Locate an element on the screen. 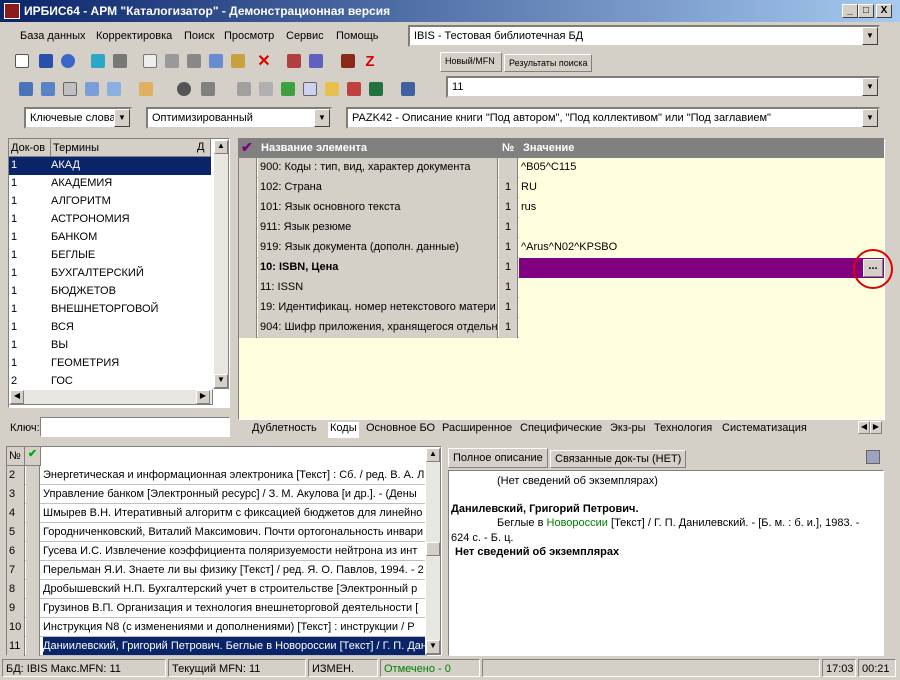 This screenshot has height=680, width=900. terms-hscrollbar: ◀ ▶ is located at coordinates (111, 397).